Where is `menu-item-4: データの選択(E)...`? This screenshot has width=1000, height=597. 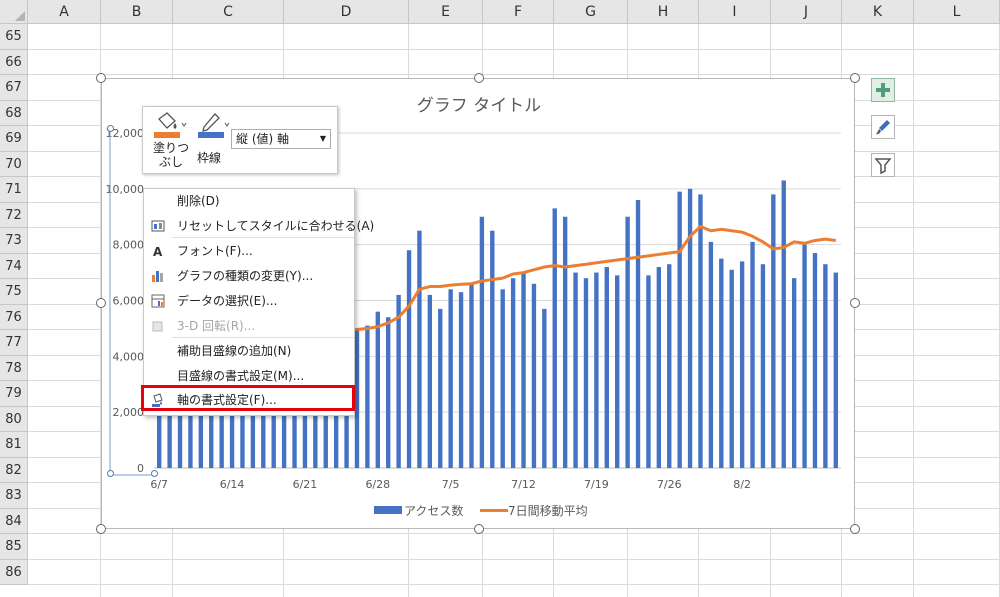
menu-item-4: データの選択(E)... is located at coordinates (249, 301).